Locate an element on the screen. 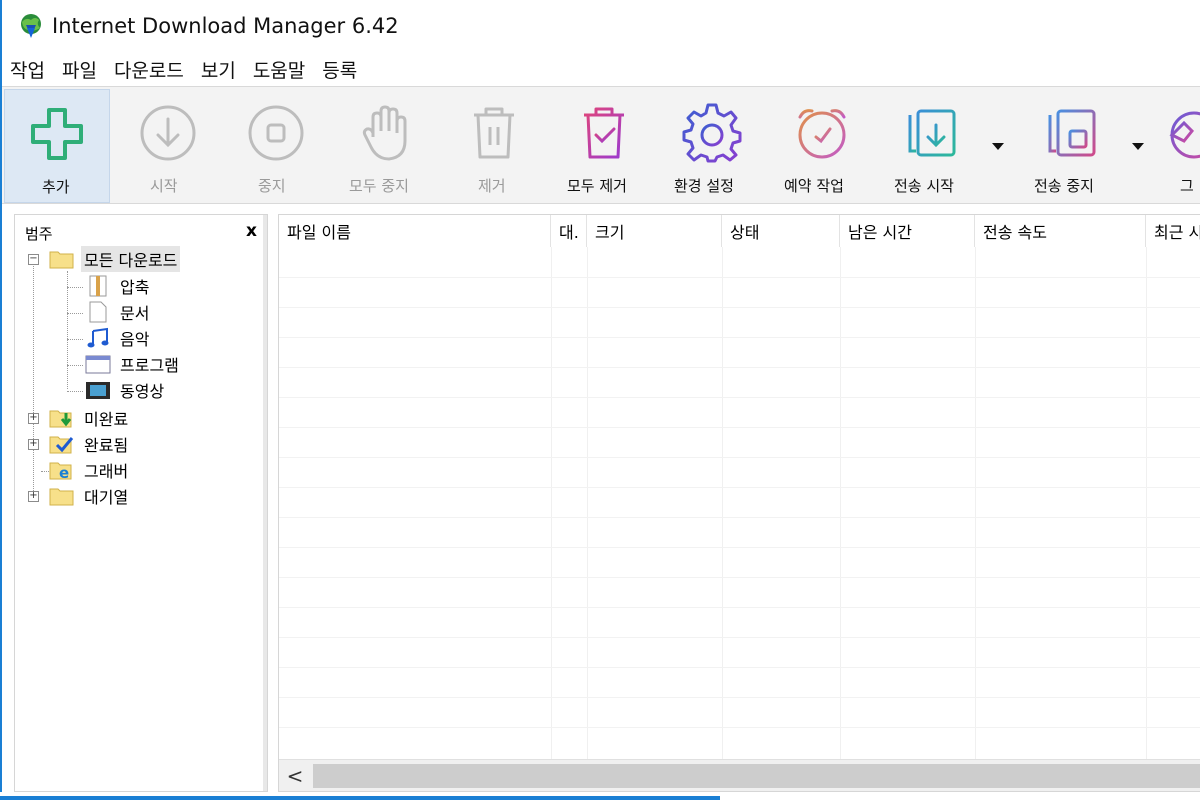 Image resolution: width=1200 pixels, height=800 pixels. stop-all-label: 모두 중지 is located at coordinates (379, 186).